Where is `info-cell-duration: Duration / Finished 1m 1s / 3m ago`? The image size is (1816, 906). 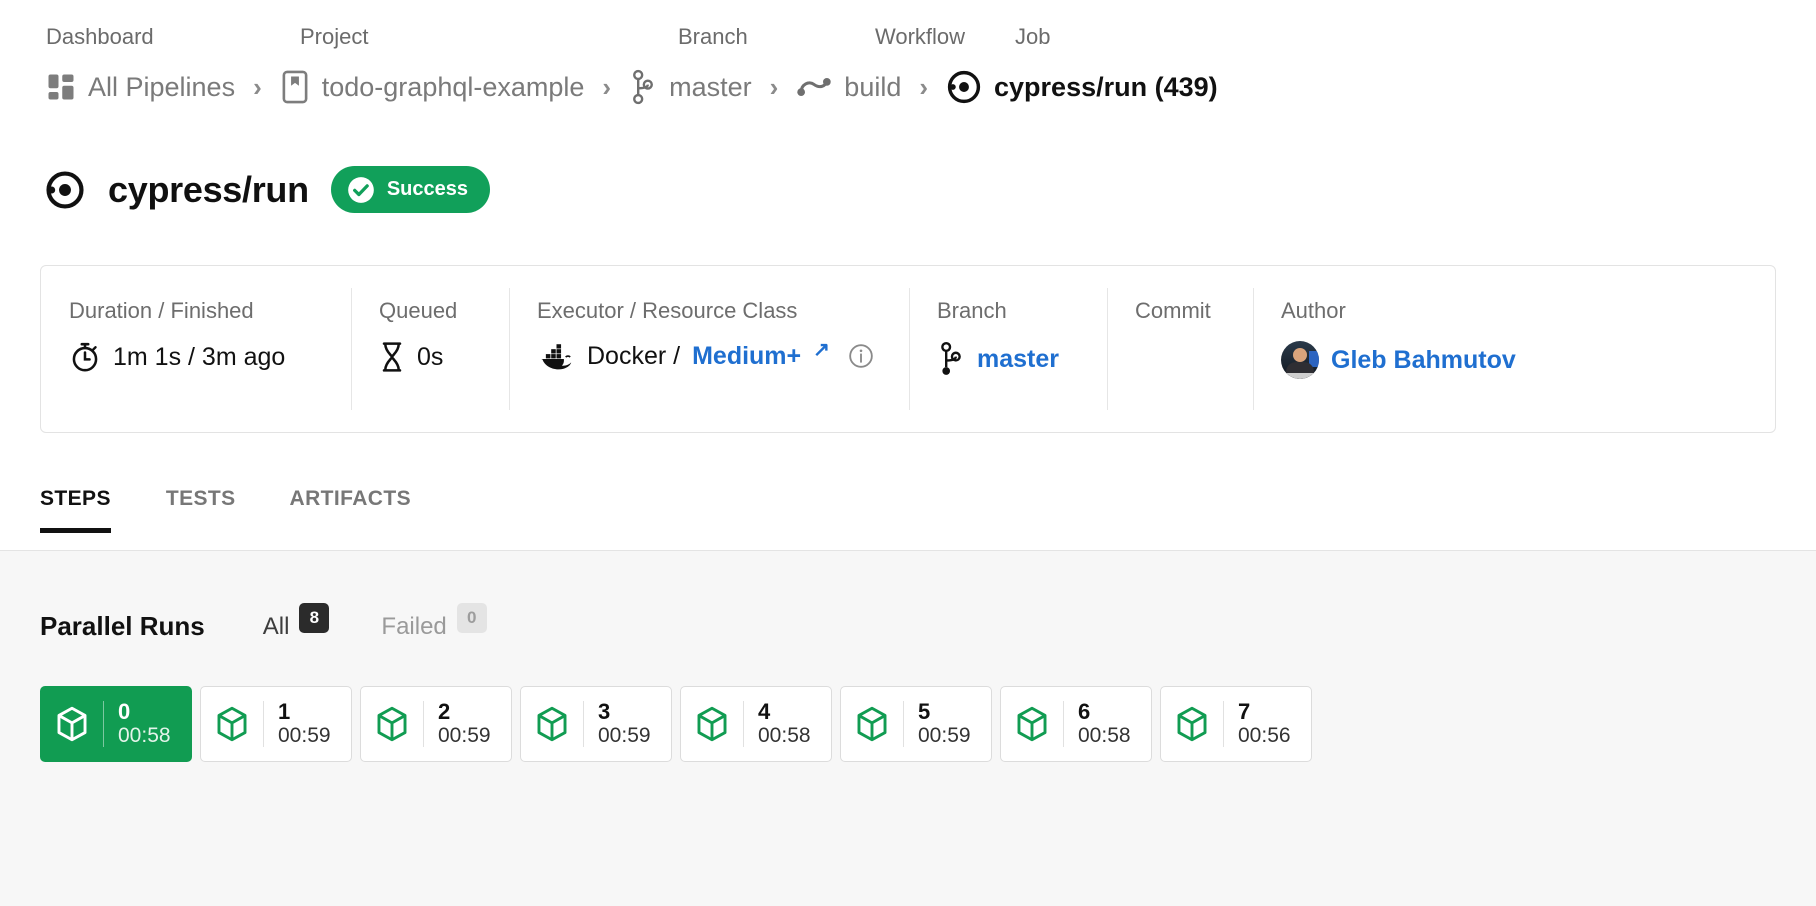 info-cell-duration: Duration / Finished 1m 1s / 3m ago is located at coordinates (196, 349).